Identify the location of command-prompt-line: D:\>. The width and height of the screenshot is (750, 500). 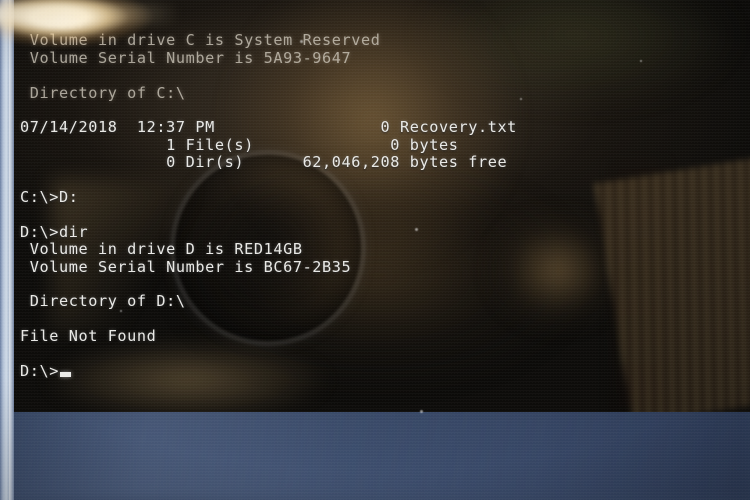
(45, 371).